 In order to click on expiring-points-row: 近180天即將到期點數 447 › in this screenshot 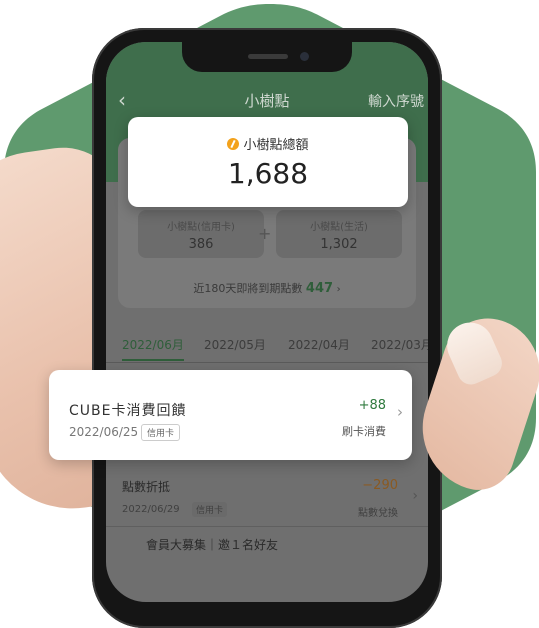, I will do `click(267, 288)`.